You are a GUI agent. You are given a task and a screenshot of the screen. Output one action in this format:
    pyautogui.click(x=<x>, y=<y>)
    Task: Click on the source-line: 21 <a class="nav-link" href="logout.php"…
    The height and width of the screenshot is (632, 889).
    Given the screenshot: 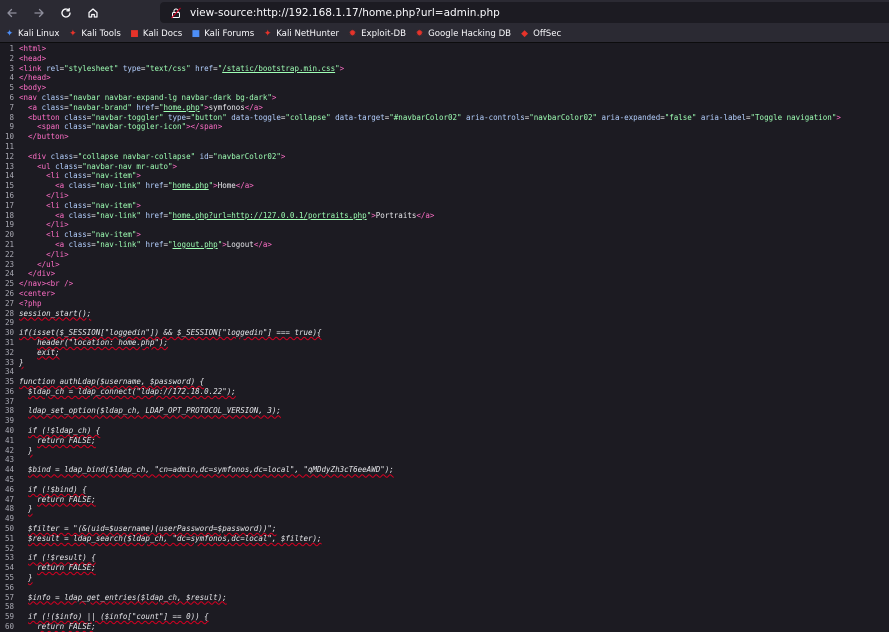 What is the action you would take?
    pyautogui.click(x=444, y=245)
    